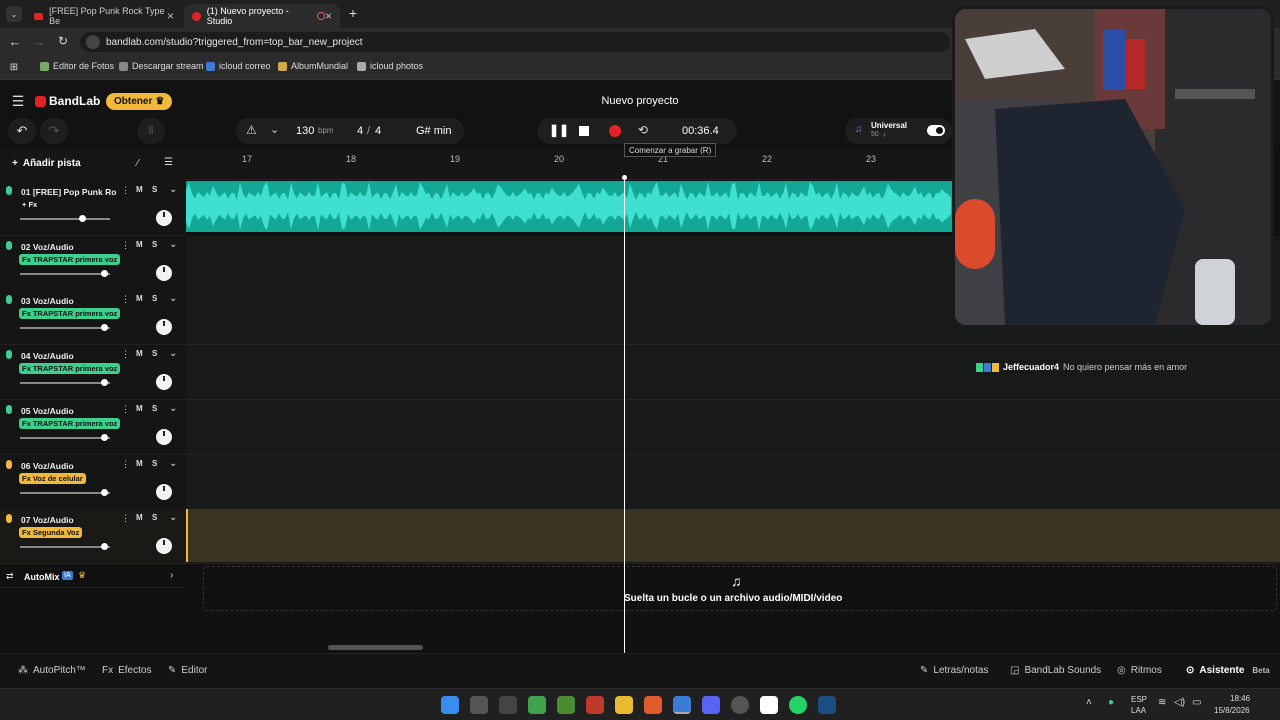 Image resolution: width=1280 pixels, height=720 pixels. What do you see at coordinates (615, 131) in the screenshot?
I see `record-icon` at bounding box center [615, 131].